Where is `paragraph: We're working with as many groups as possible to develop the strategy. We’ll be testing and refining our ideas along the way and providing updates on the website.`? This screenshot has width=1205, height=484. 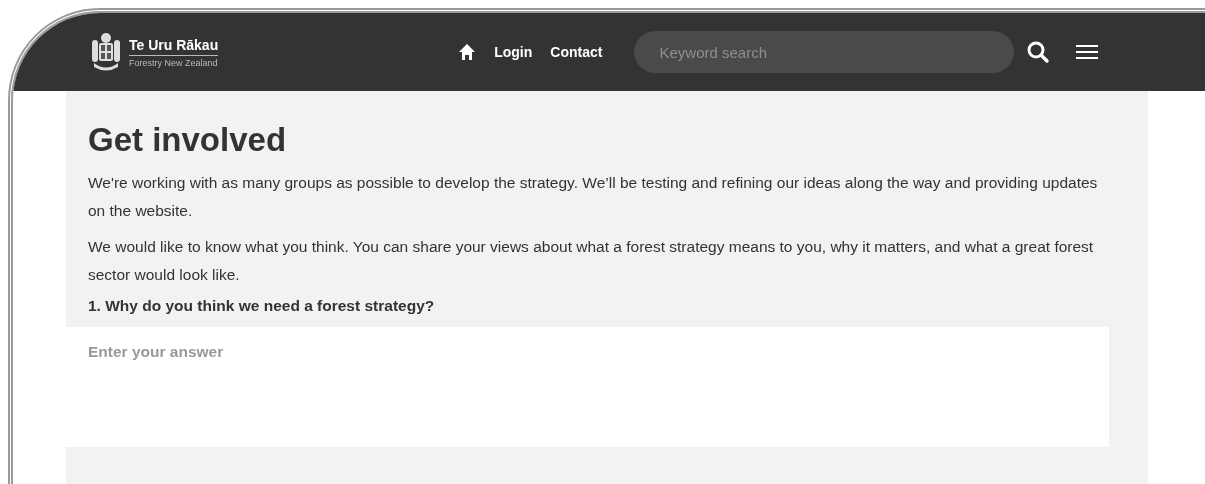
paragraph: We're working with as many groups as possible to develop the strategy. We’ll be testing and refining our ideas along the way and providing updates on the website. is located at coordinates (593, 197).